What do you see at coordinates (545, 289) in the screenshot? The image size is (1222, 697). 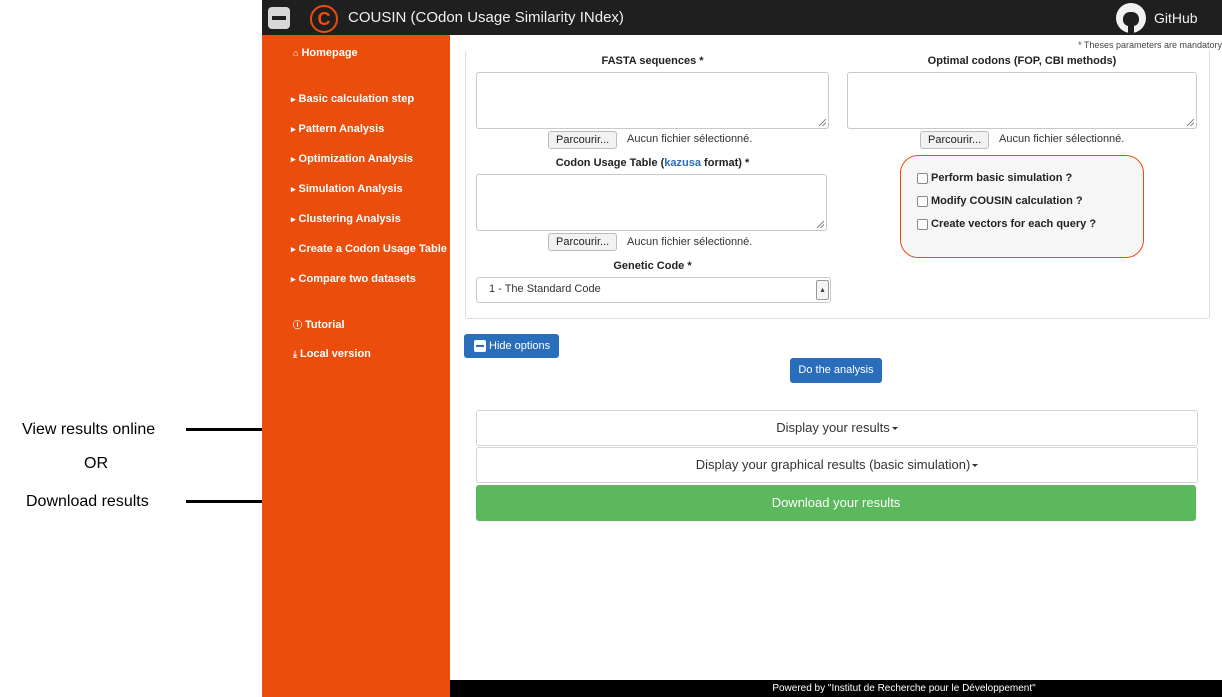 I see `genetic-code-value: 1 - The Standard Code` at bounding box center [545, 289].